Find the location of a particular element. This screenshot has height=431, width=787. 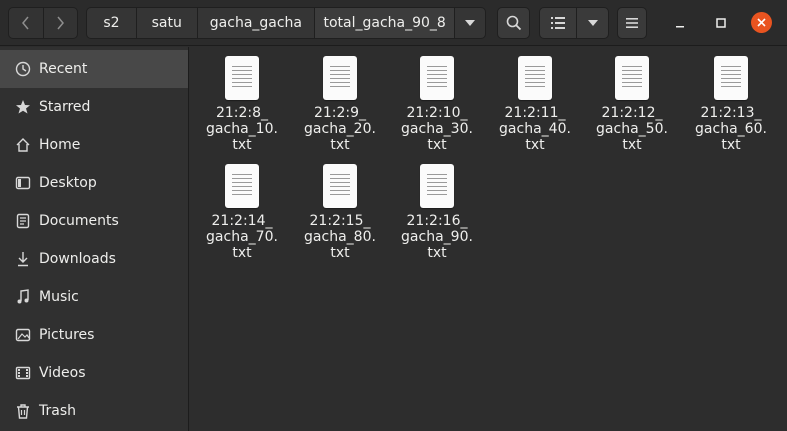

maximize-icon is located at coordinates (721, 23).